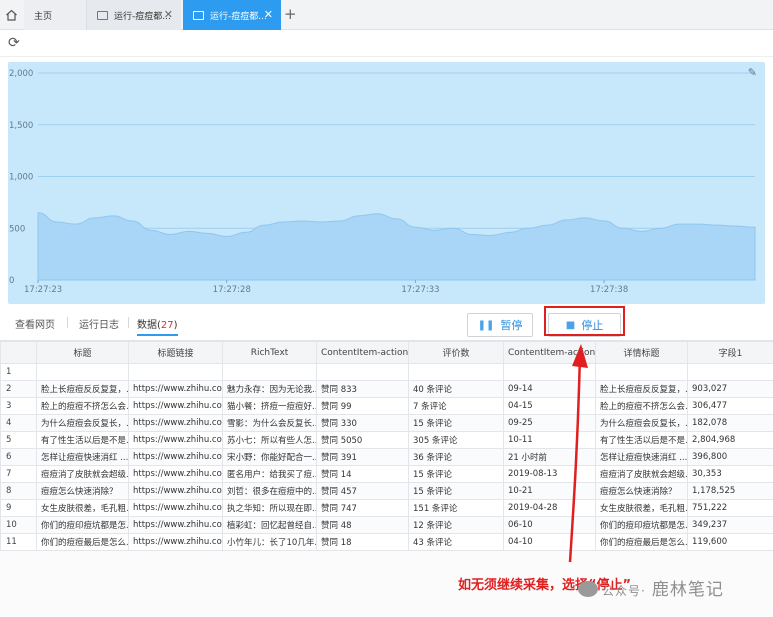 Image resolution: width=773 pixels, height=617 pixels. Describe the element at coordinates (43, 16) in the screenshot. I see `tab-main-label: 主页` at that location.